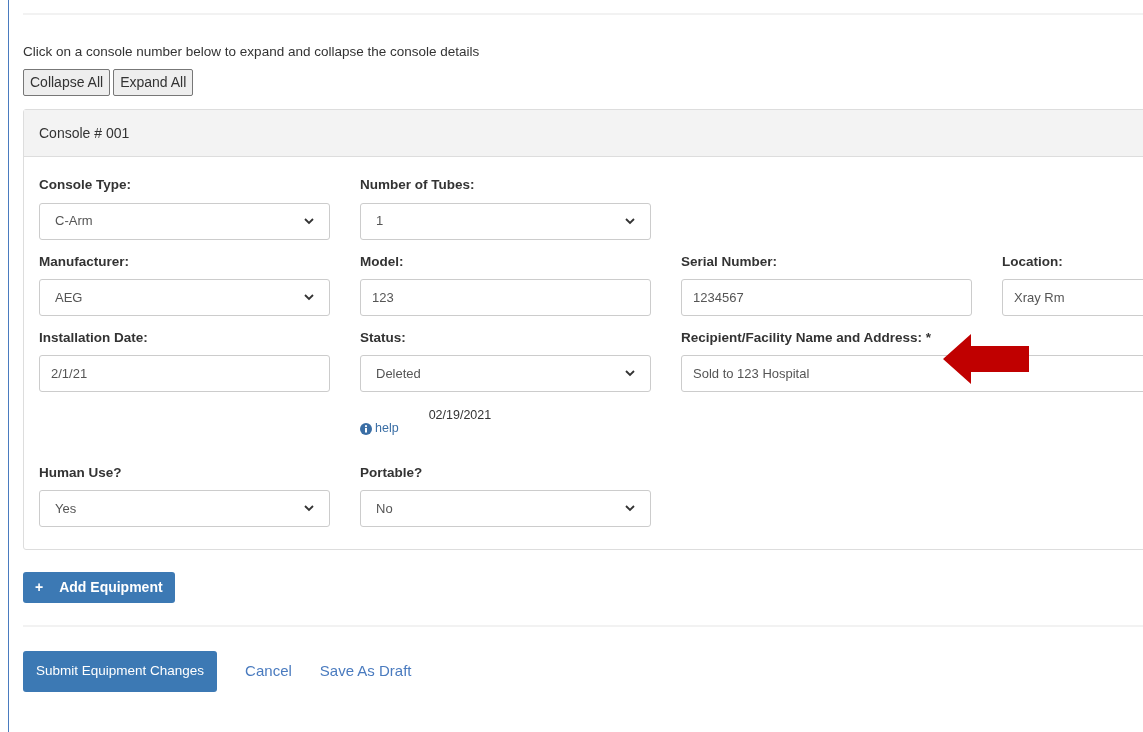 This screenshot has width=1143, height=732. Describe the element at coordinates (153, 83) in the screenshot. I see `toggle-button: Expand All` at that location.